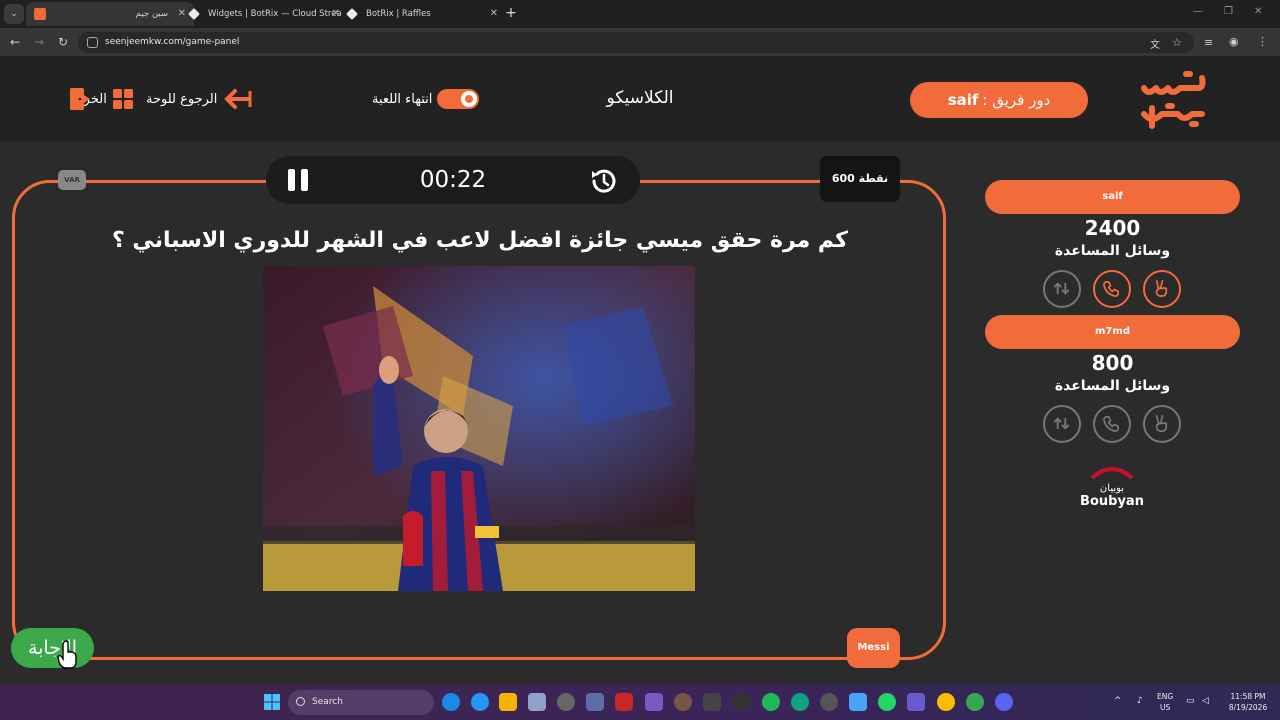 This screenshot has height=720, width=1280. Describe the element at coordinates (963, 100) in the screenshot. I see `team-turn-name: saif` at that location.